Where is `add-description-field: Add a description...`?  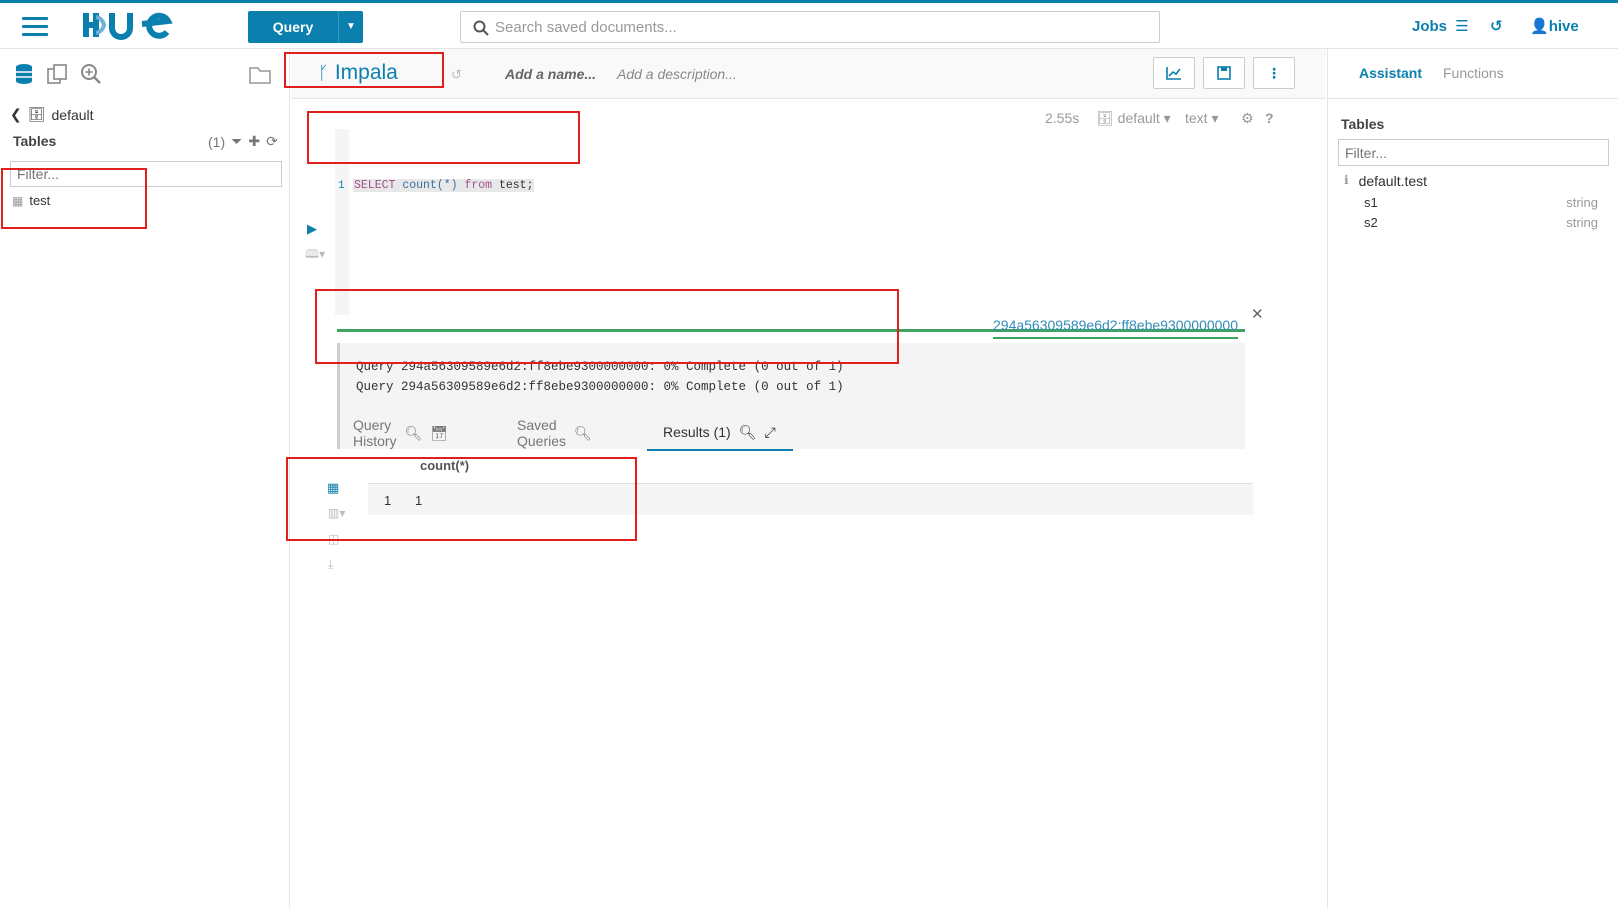 add-description-field: Add a description... is located at coordinates (677, 74).